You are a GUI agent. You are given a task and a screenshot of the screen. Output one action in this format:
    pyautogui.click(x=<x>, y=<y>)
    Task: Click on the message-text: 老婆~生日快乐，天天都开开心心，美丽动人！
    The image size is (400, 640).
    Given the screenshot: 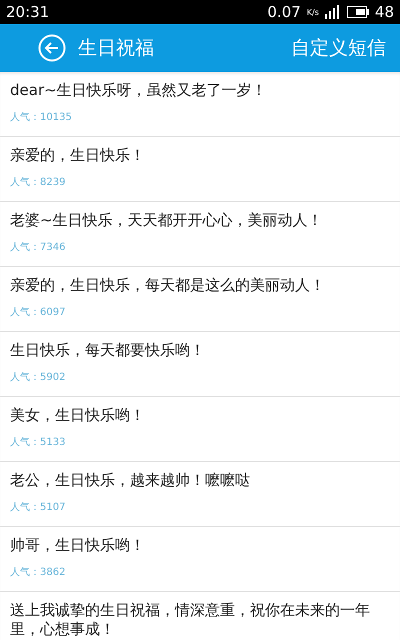 What is the action you would take?
    pyautogui.click(x=200, y=220)
    